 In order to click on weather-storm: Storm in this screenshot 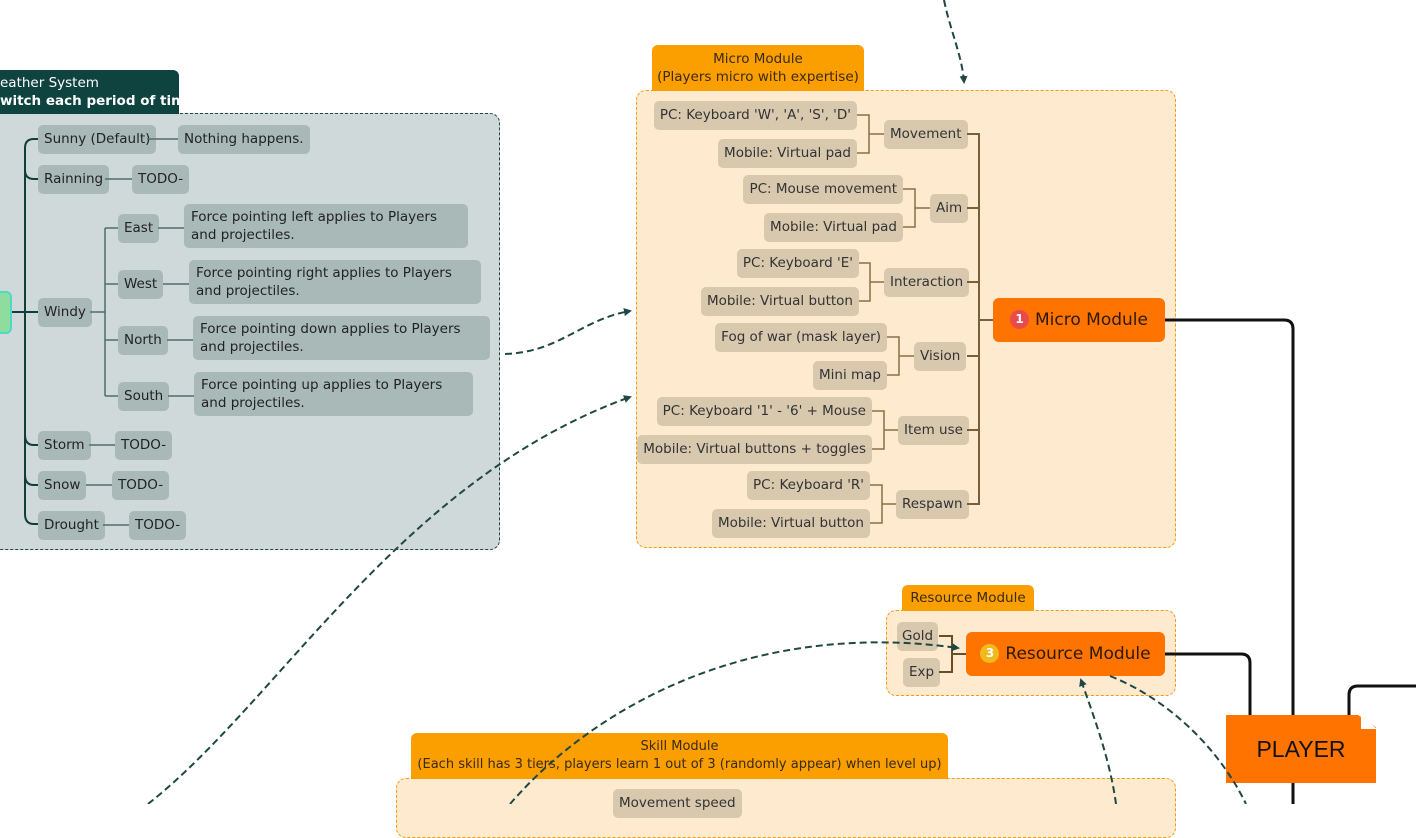, I will do `click(64, 445)`.